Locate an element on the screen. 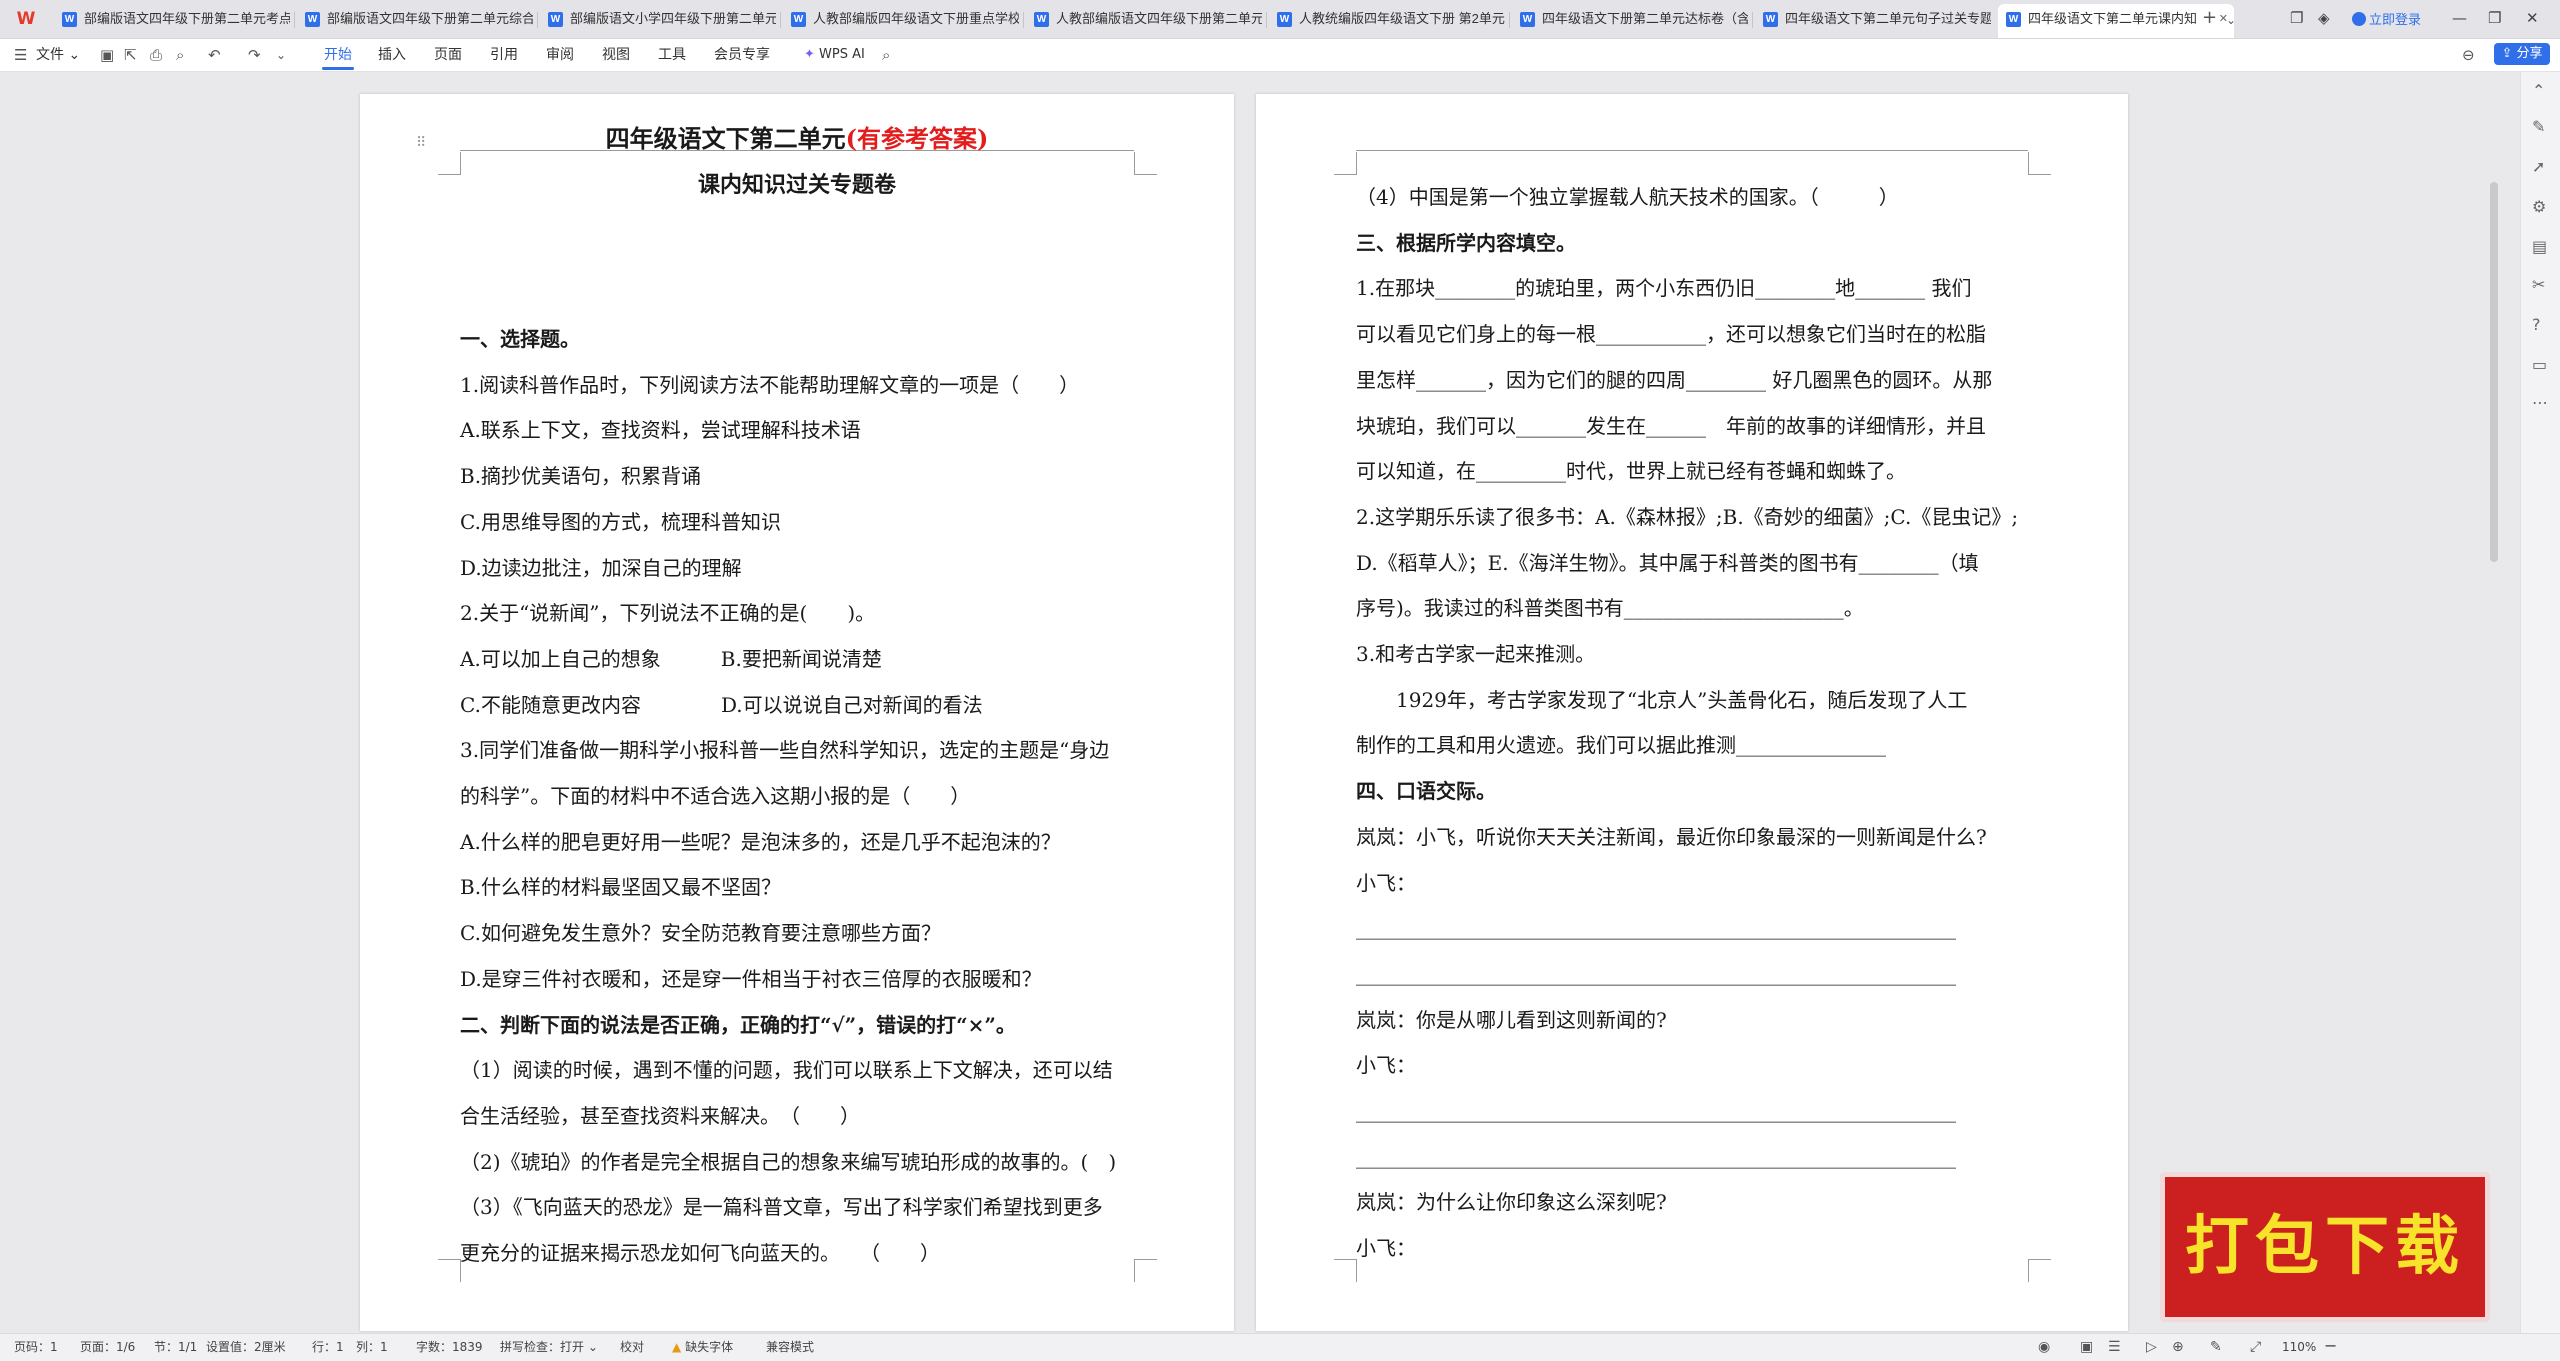 This screenshot has width=2560, height=1361. status-compat-mode: 兼容模式 is located at coordinates (790, 1347).